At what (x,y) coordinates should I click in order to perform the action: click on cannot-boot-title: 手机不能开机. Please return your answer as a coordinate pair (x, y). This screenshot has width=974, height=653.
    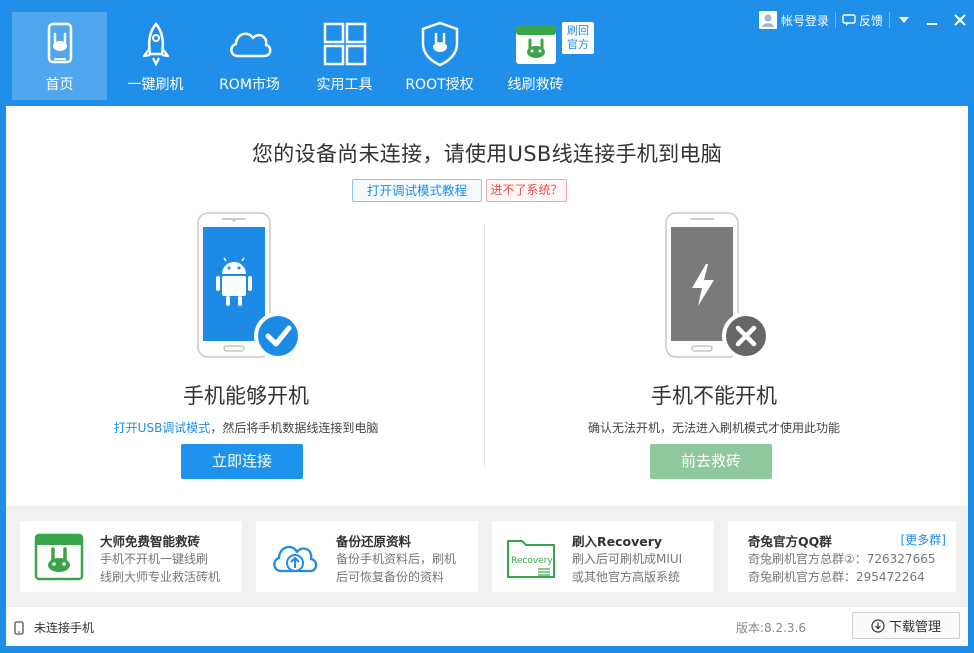
    Looking at the image, I should click on (714, 396).